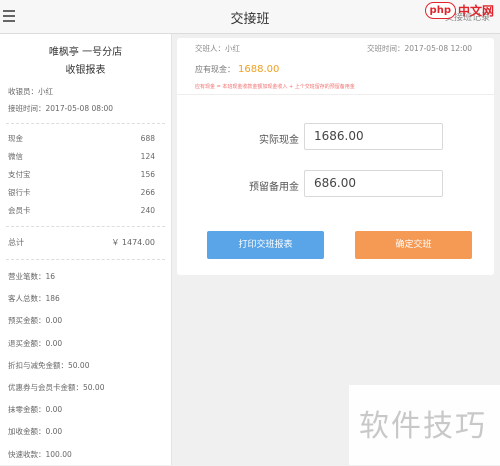 This screenshot has height=466, width=500. I want to click on payment-row: 支付宝 156, so click(81, 174).